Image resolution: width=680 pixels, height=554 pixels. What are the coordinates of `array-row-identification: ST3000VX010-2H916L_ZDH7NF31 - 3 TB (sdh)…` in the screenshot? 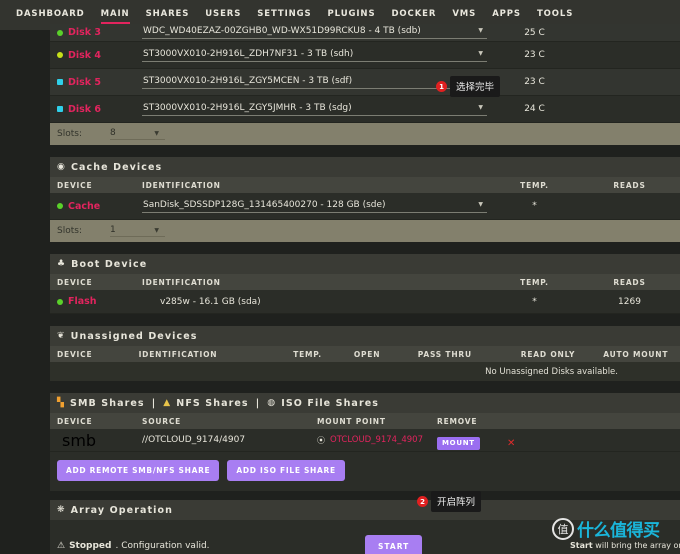 It's located at (314, 55).